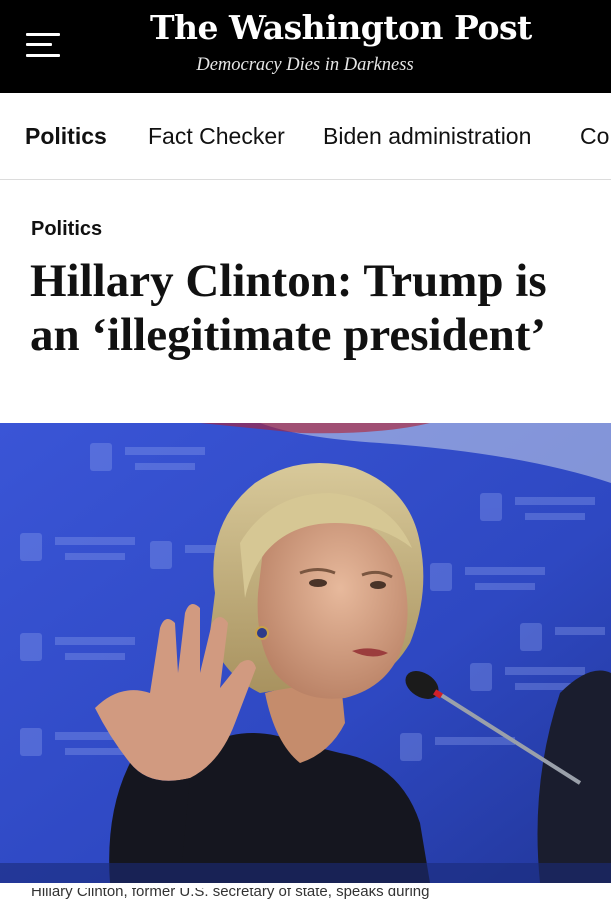 The height and width of the screenshot is (900, 611). I want to click on nav-item-more: Co, so click(594, 136).